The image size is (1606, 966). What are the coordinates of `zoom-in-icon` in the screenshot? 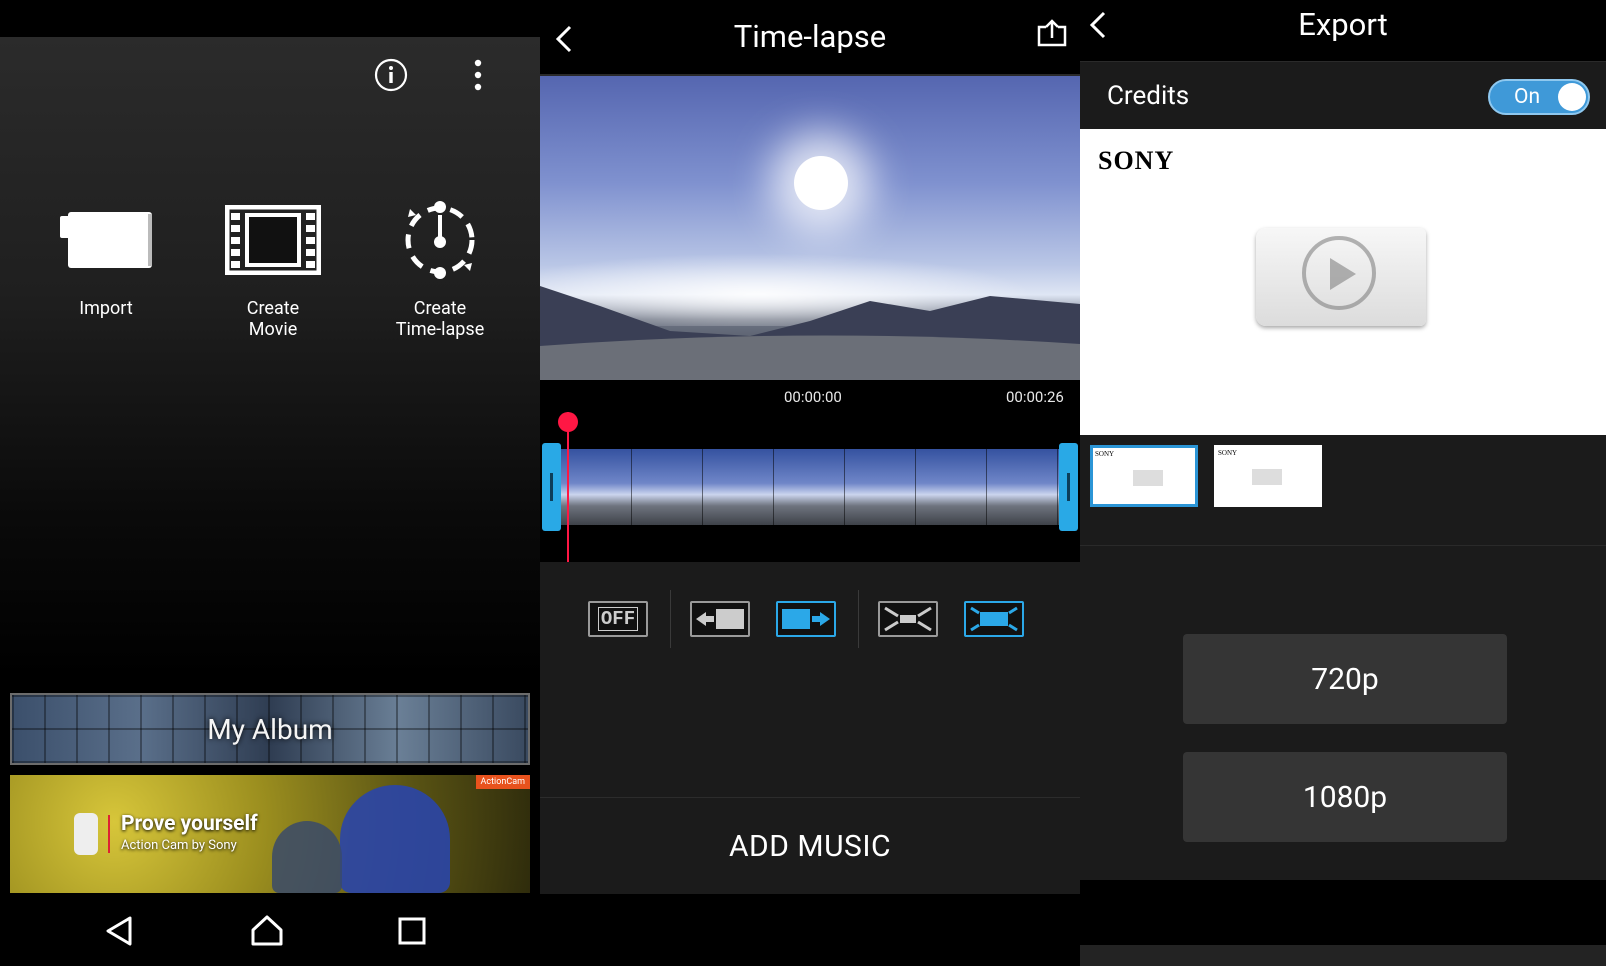 It's located at (908, 619).